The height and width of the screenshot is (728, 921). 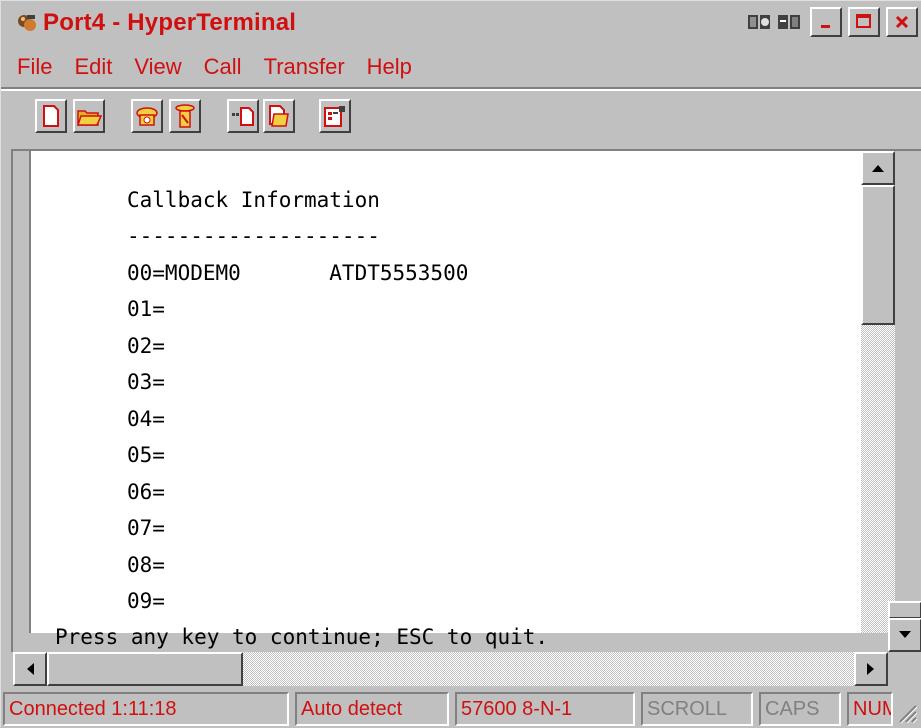 I want to click on vertical-scroll-track-lower, so click(x=904, y=626).